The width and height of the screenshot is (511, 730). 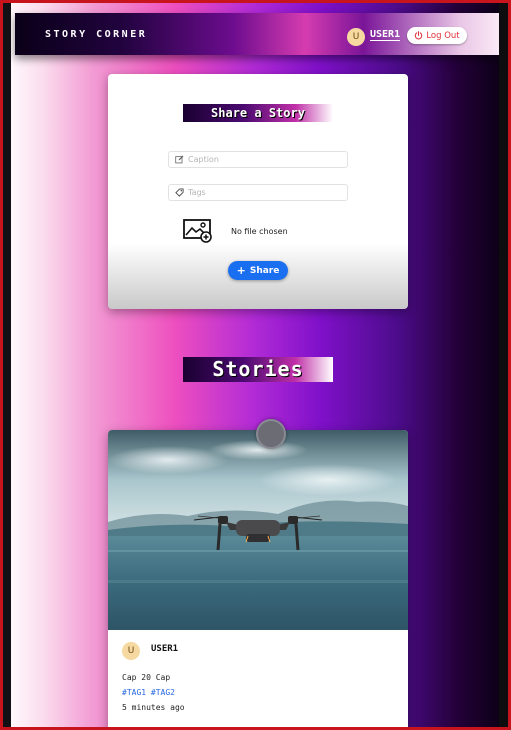 What do you see at coordinates (146, 677) in the screenshot?
I see `story-caption: Cap 20 Cap` at bounding box center [146, 677].